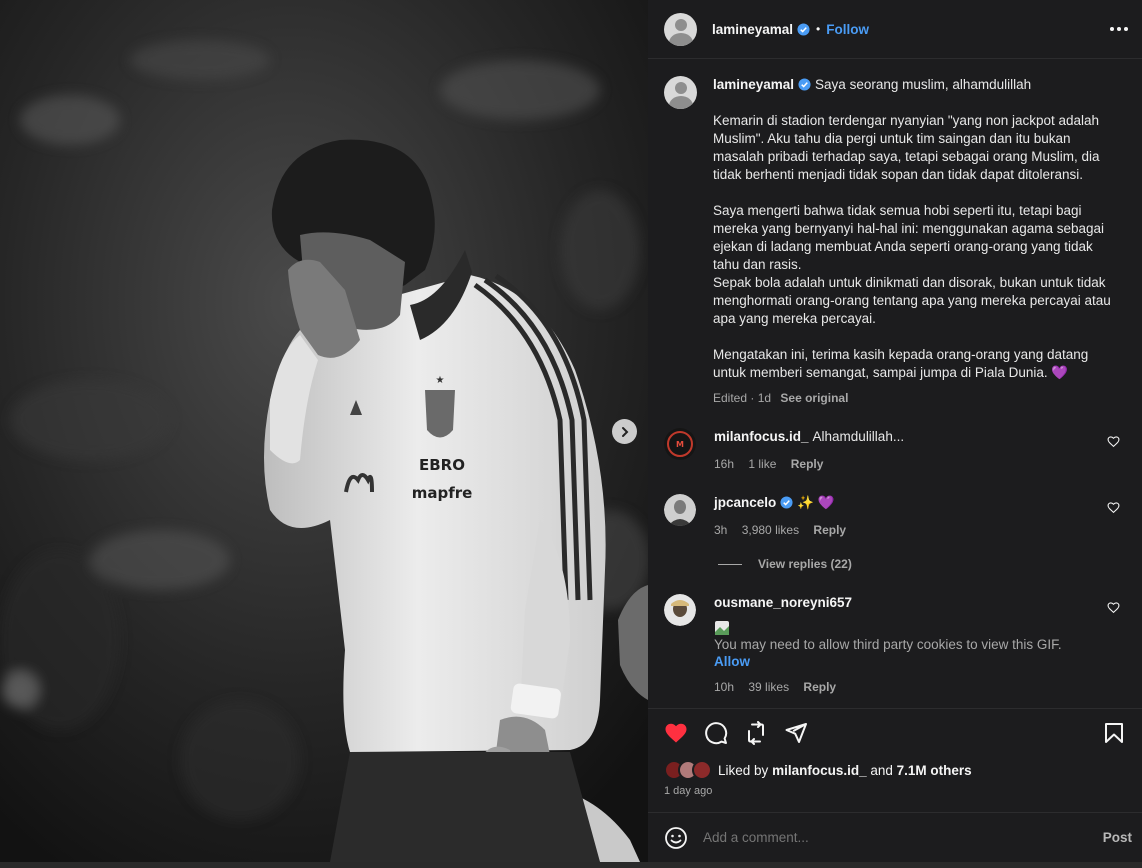 This screenshot has width=1142, height=868. I want to click on more-options-icon, so click(1119, 29).